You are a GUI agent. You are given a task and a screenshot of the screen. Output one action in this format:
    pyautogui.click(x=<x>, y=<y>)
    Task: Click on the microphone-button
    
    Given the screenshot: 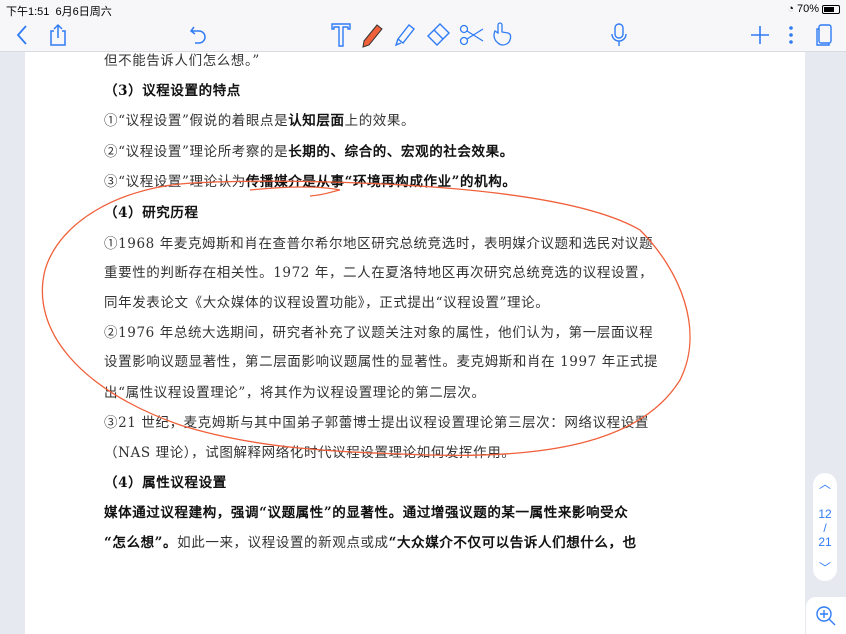 What is the action you would take?
    pyautogui.click(x=619, y=35)
    